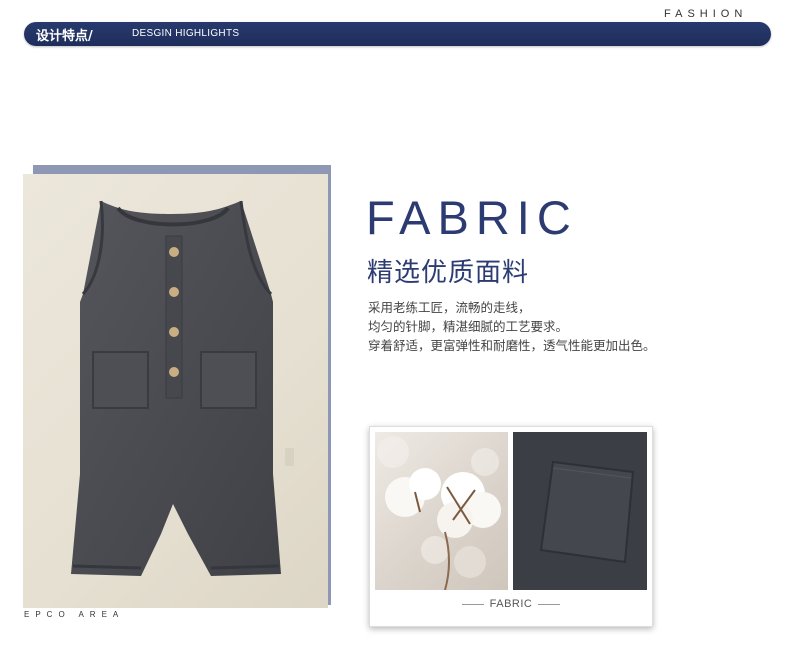 The image size is (790, 665). Describe the element at coordinates (512, 345) in the screenshot. I see `description-line: 穿着舒适，更富弹性和耐磨性，透气性能更加出色。` at that location.